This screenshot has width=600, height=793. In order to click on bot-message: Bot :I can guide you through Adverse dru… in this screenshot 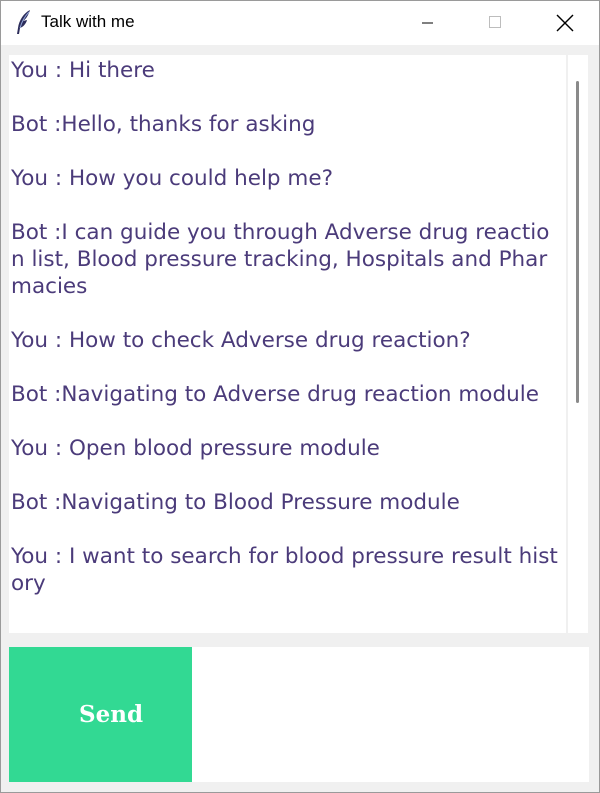, I will do `click(280, 259)`.